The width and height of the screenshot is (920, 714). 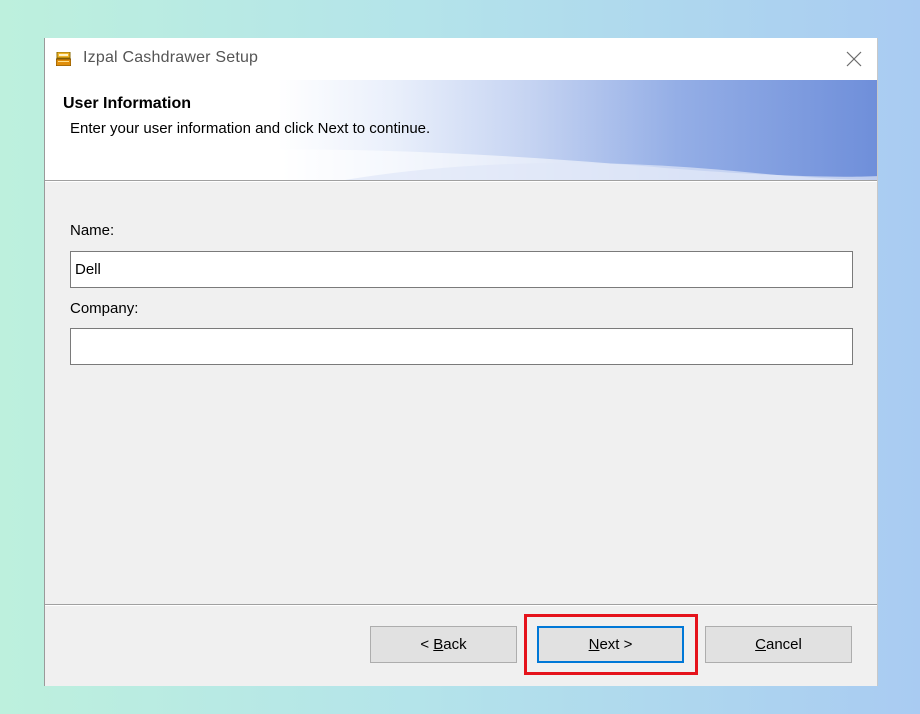 I want to click on cancel-button-rest: ancel, so click(x=783, y=644).